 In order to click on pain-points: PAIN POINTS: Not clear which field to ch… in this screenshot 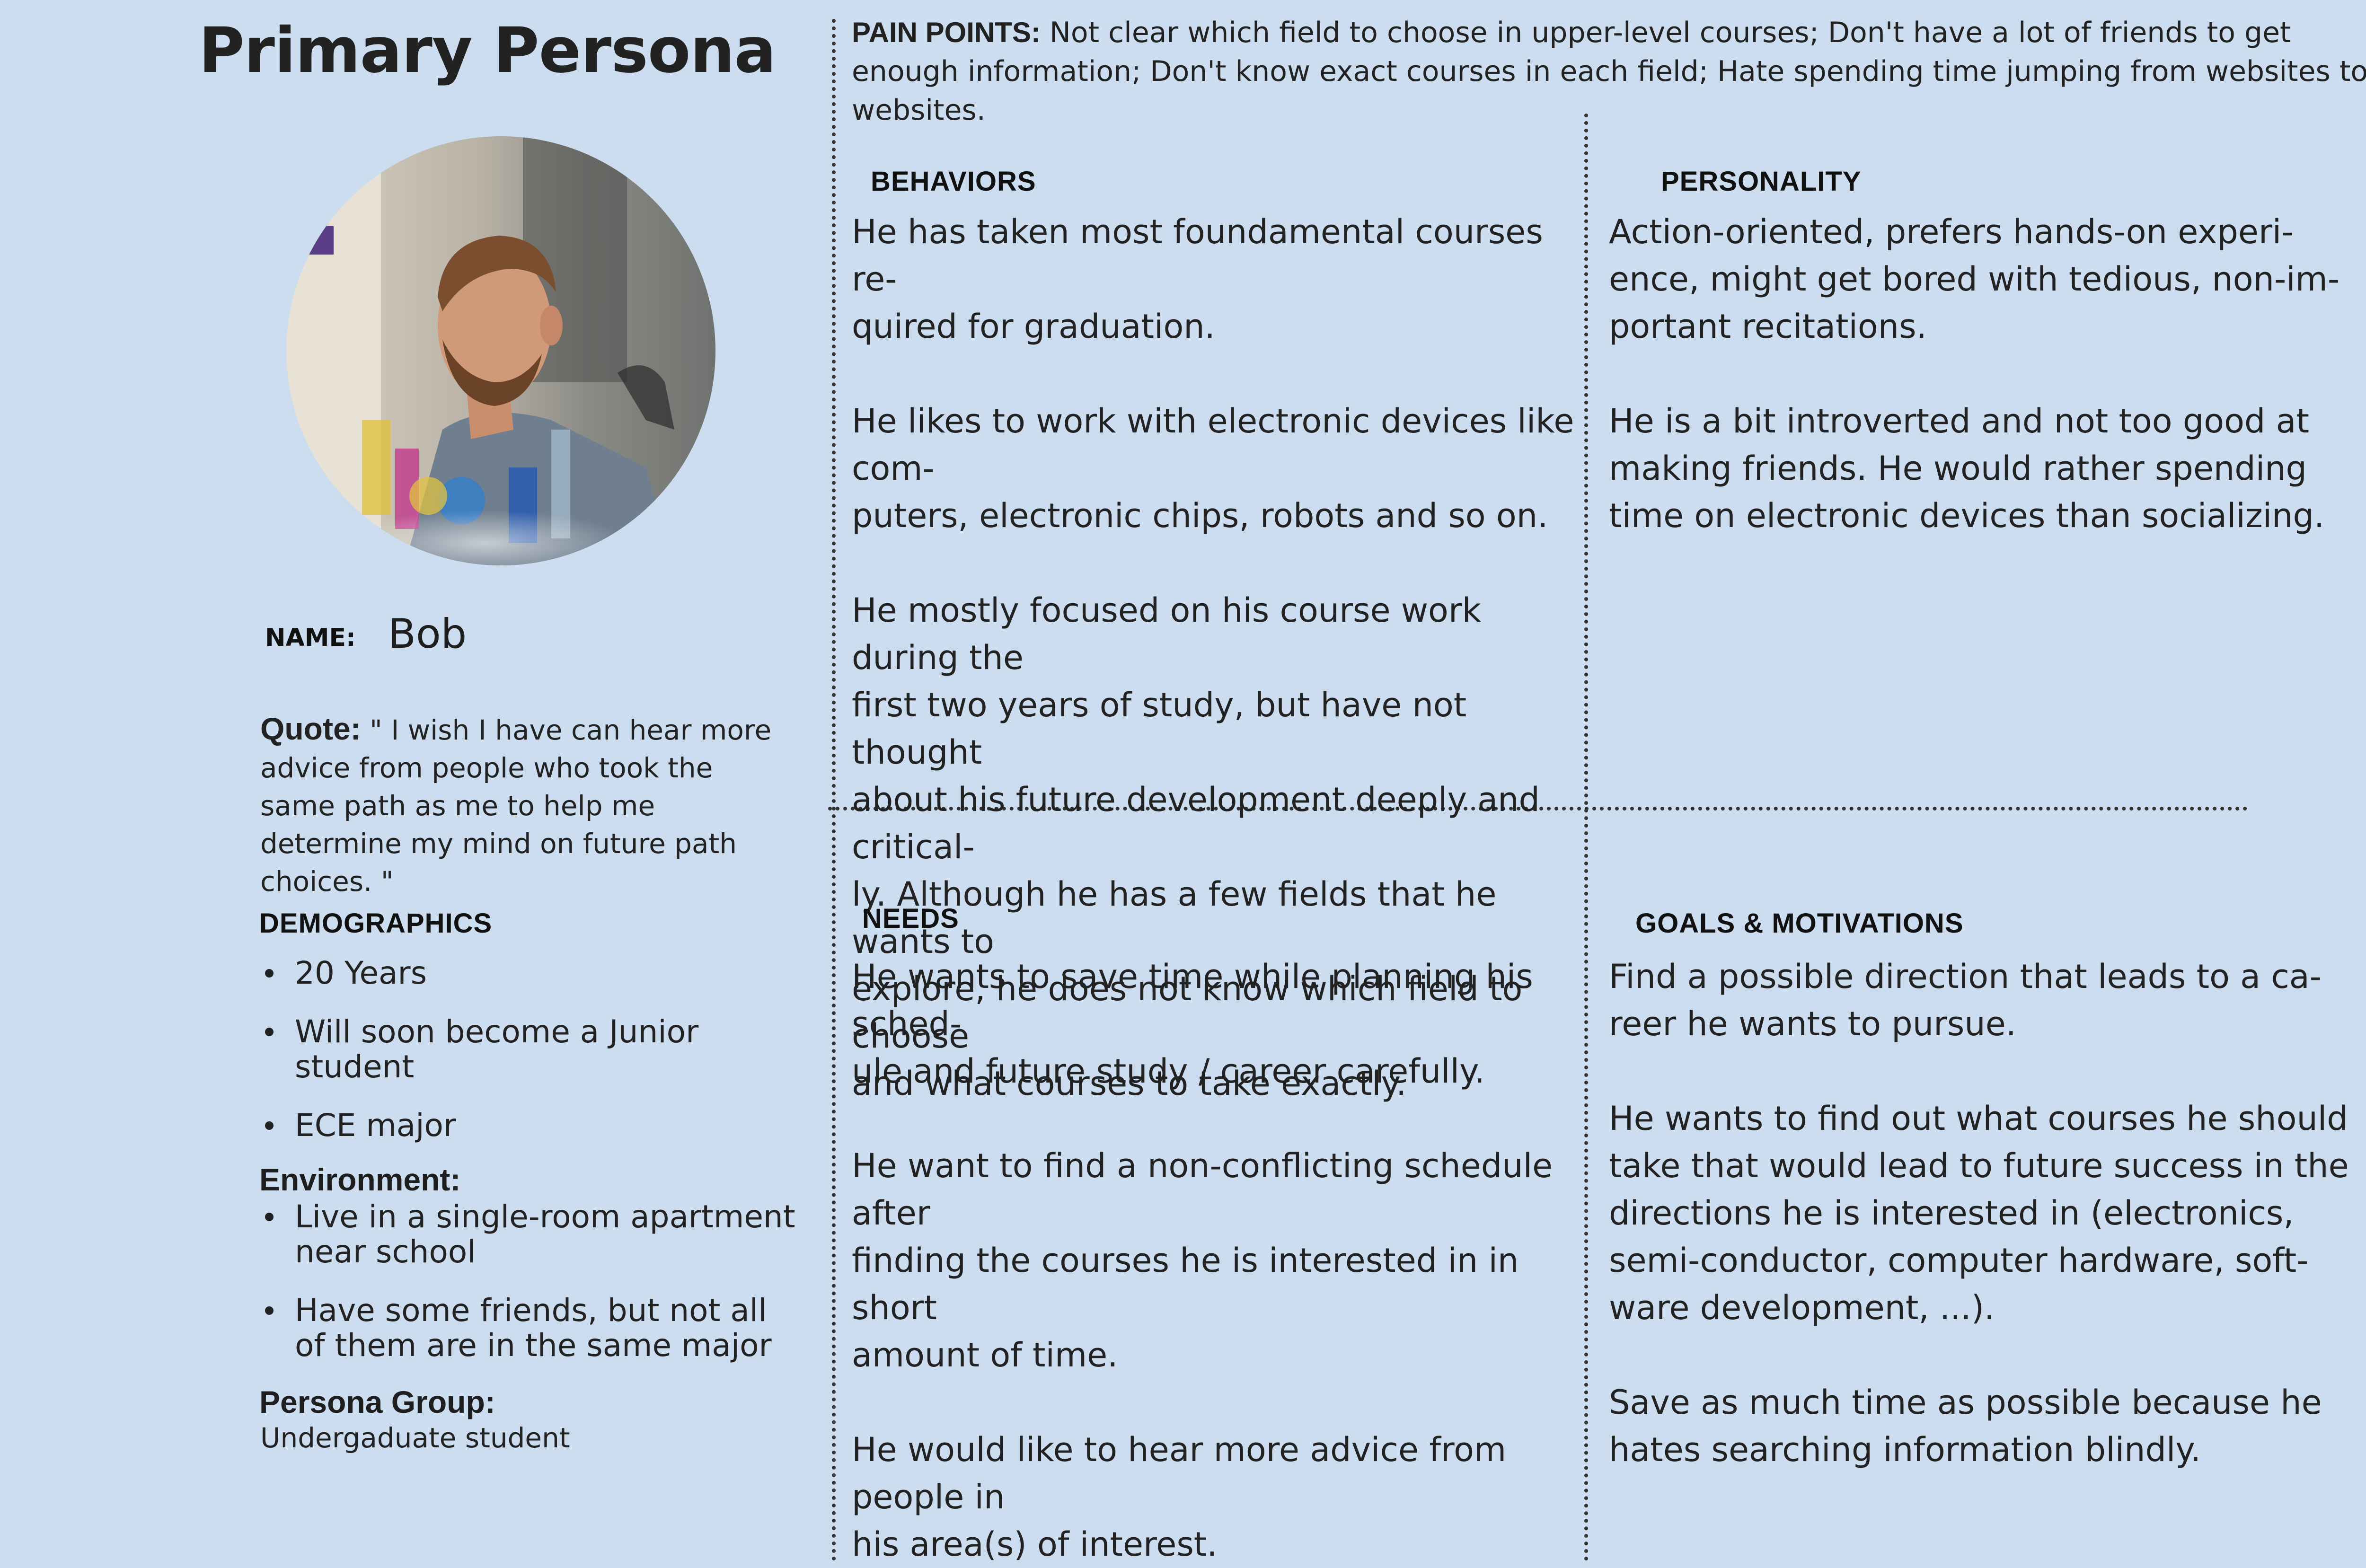, I will do `click(1609, 71)`.